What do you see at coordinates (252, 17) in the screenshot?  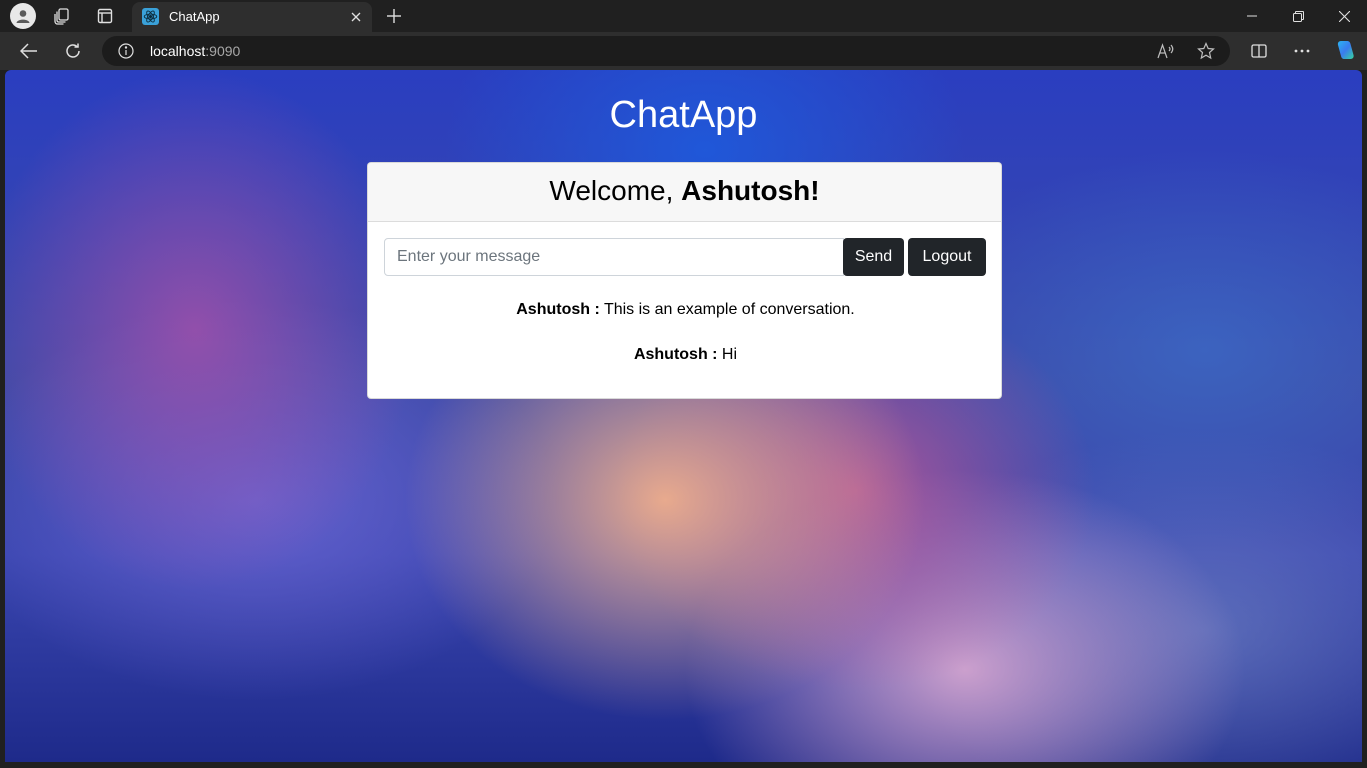 I see `tab-chatapp: ChatApp` at bounding box center [252, 17].